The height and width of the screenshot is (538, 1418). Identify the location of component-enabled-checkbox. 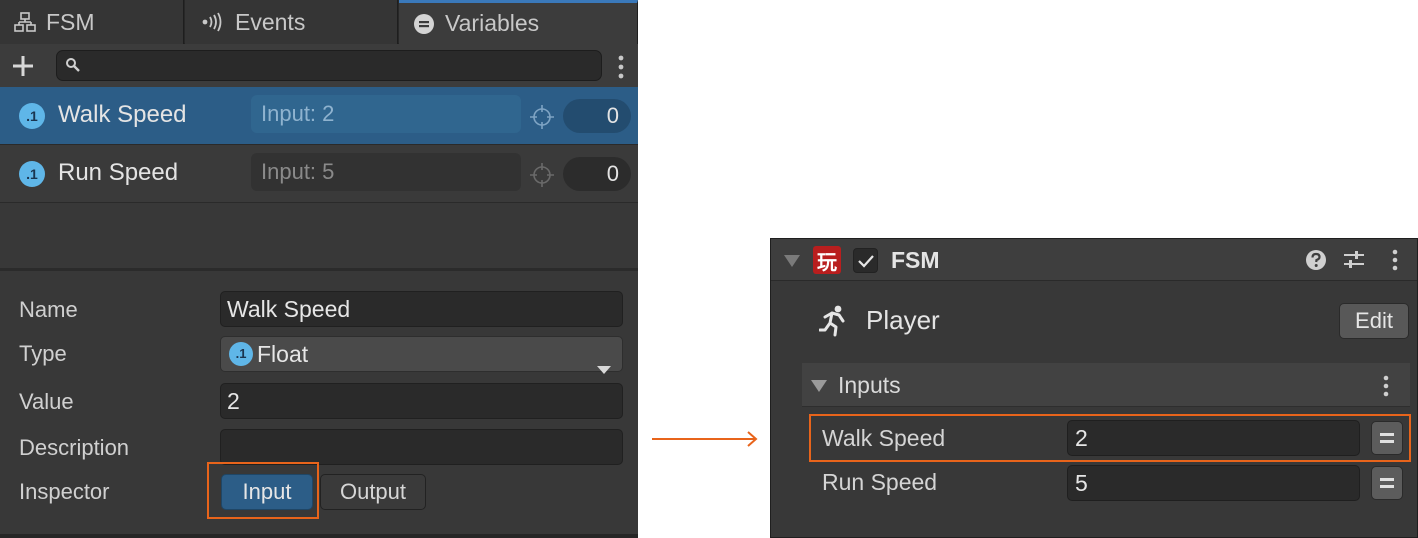
(865, 260).